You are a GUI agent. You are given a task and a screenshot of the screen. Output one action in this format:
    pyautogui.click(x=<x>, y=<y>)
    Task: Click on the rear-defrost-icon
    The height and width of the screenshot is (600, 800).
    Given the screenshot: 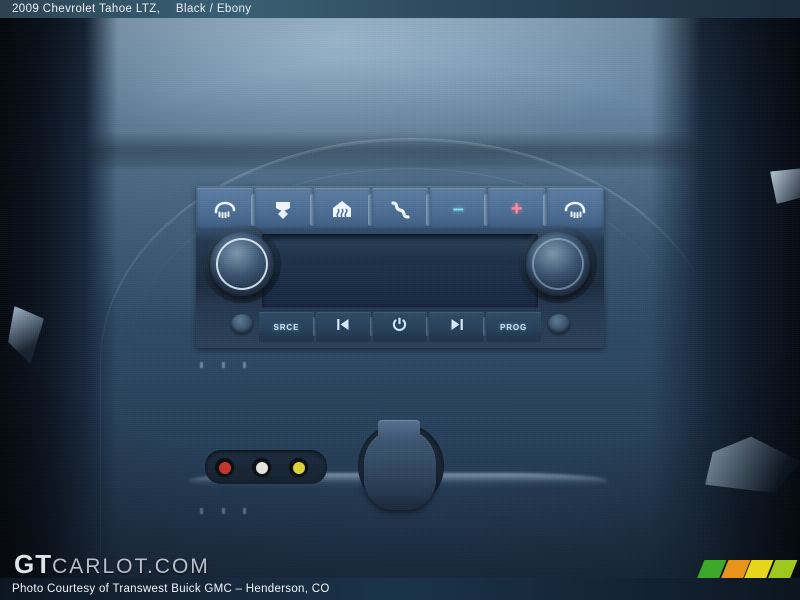 What is the action you would take?
    pyautogui.click(x=283, y=209)
    